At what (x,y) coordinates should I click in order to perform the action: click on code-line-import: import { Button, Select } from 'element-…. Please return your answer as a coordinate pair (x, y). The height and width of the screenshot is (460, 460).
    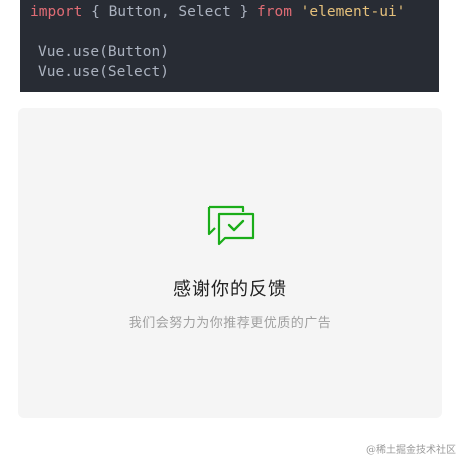
    Looking at the image, I should click on (217, 12).